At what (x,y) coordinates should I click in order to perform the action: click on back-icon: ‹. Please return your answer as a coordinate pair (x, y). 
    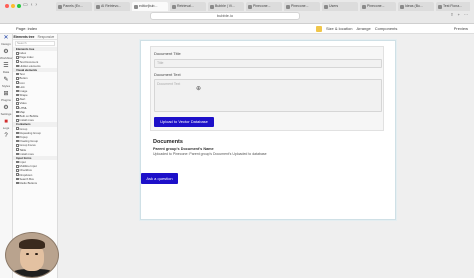
    Looking at the image, I should click on (32, 5).